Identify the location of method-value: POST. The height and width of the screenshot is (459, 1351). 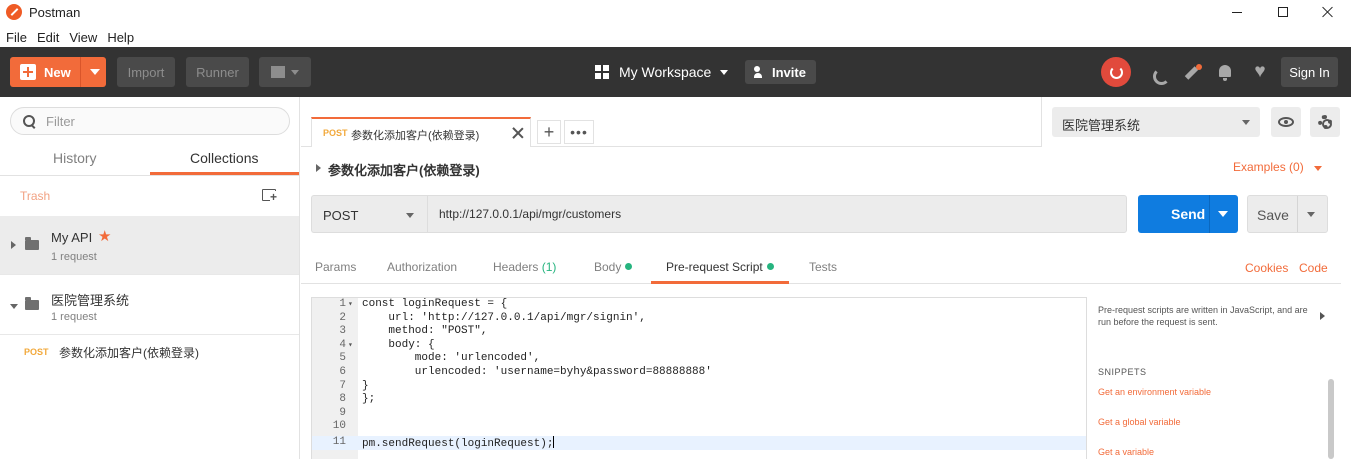
(341, 215).